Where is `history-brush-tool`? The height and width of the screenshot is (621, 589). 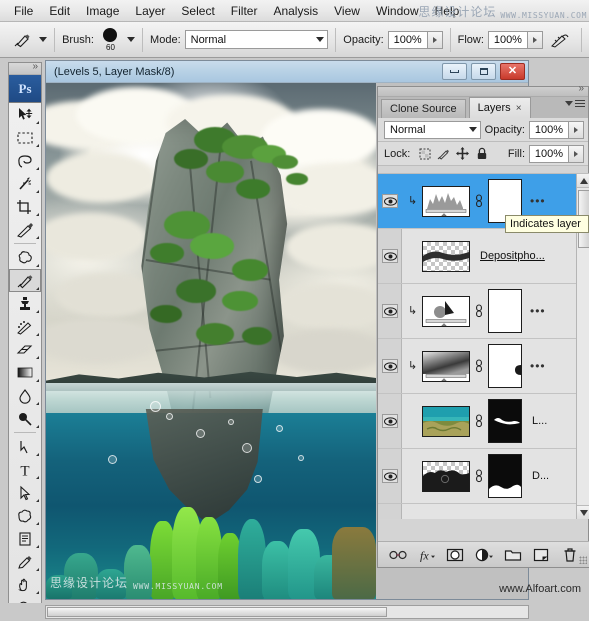
history-brush-tool is located at coordinates (25, 326).